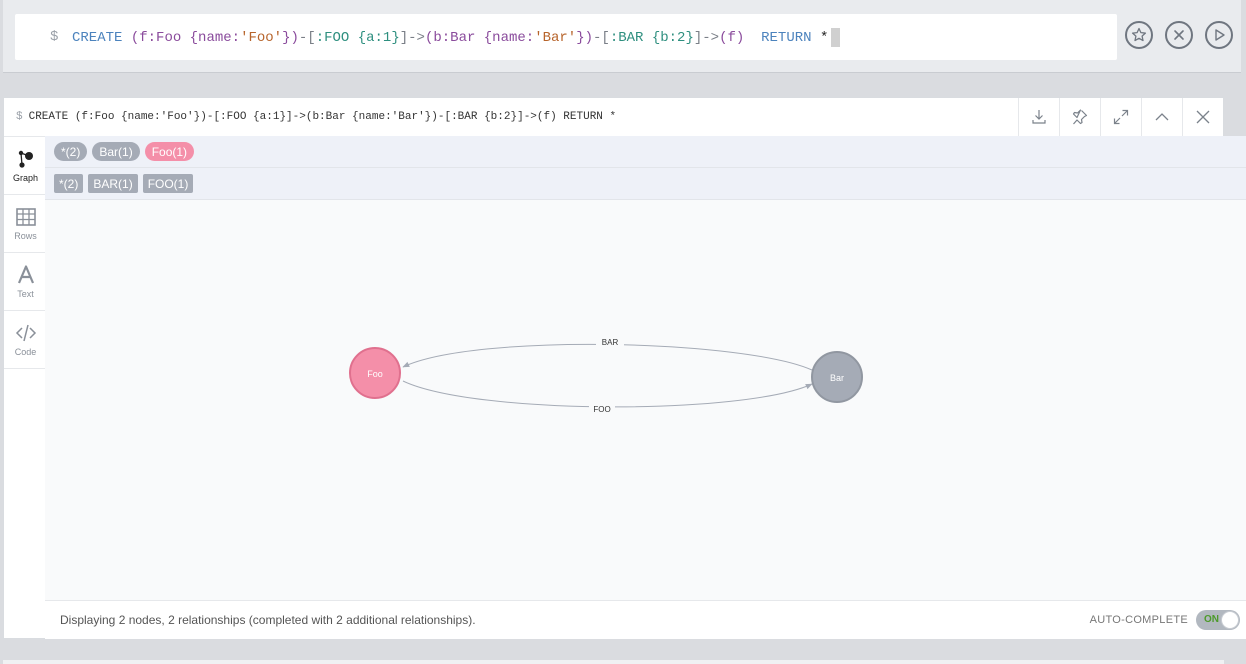 Image resolution: width=1246 pixels, height=664 pixels. I want to click on clear-button, so click(1179, 35).